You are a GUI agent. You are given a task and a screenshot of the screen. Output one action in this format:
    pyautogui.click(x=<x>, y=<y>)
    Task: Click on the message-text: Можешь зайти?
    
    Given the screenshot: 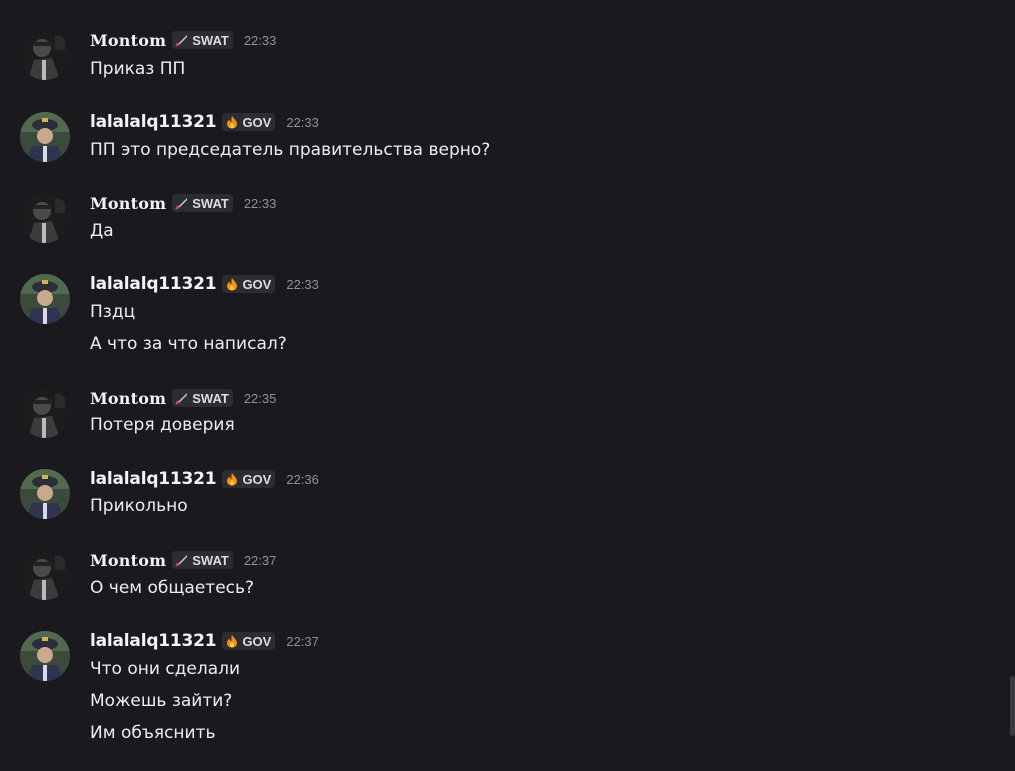 What is the action you would take?
    pyautogui.click(x=161, y=701)
    